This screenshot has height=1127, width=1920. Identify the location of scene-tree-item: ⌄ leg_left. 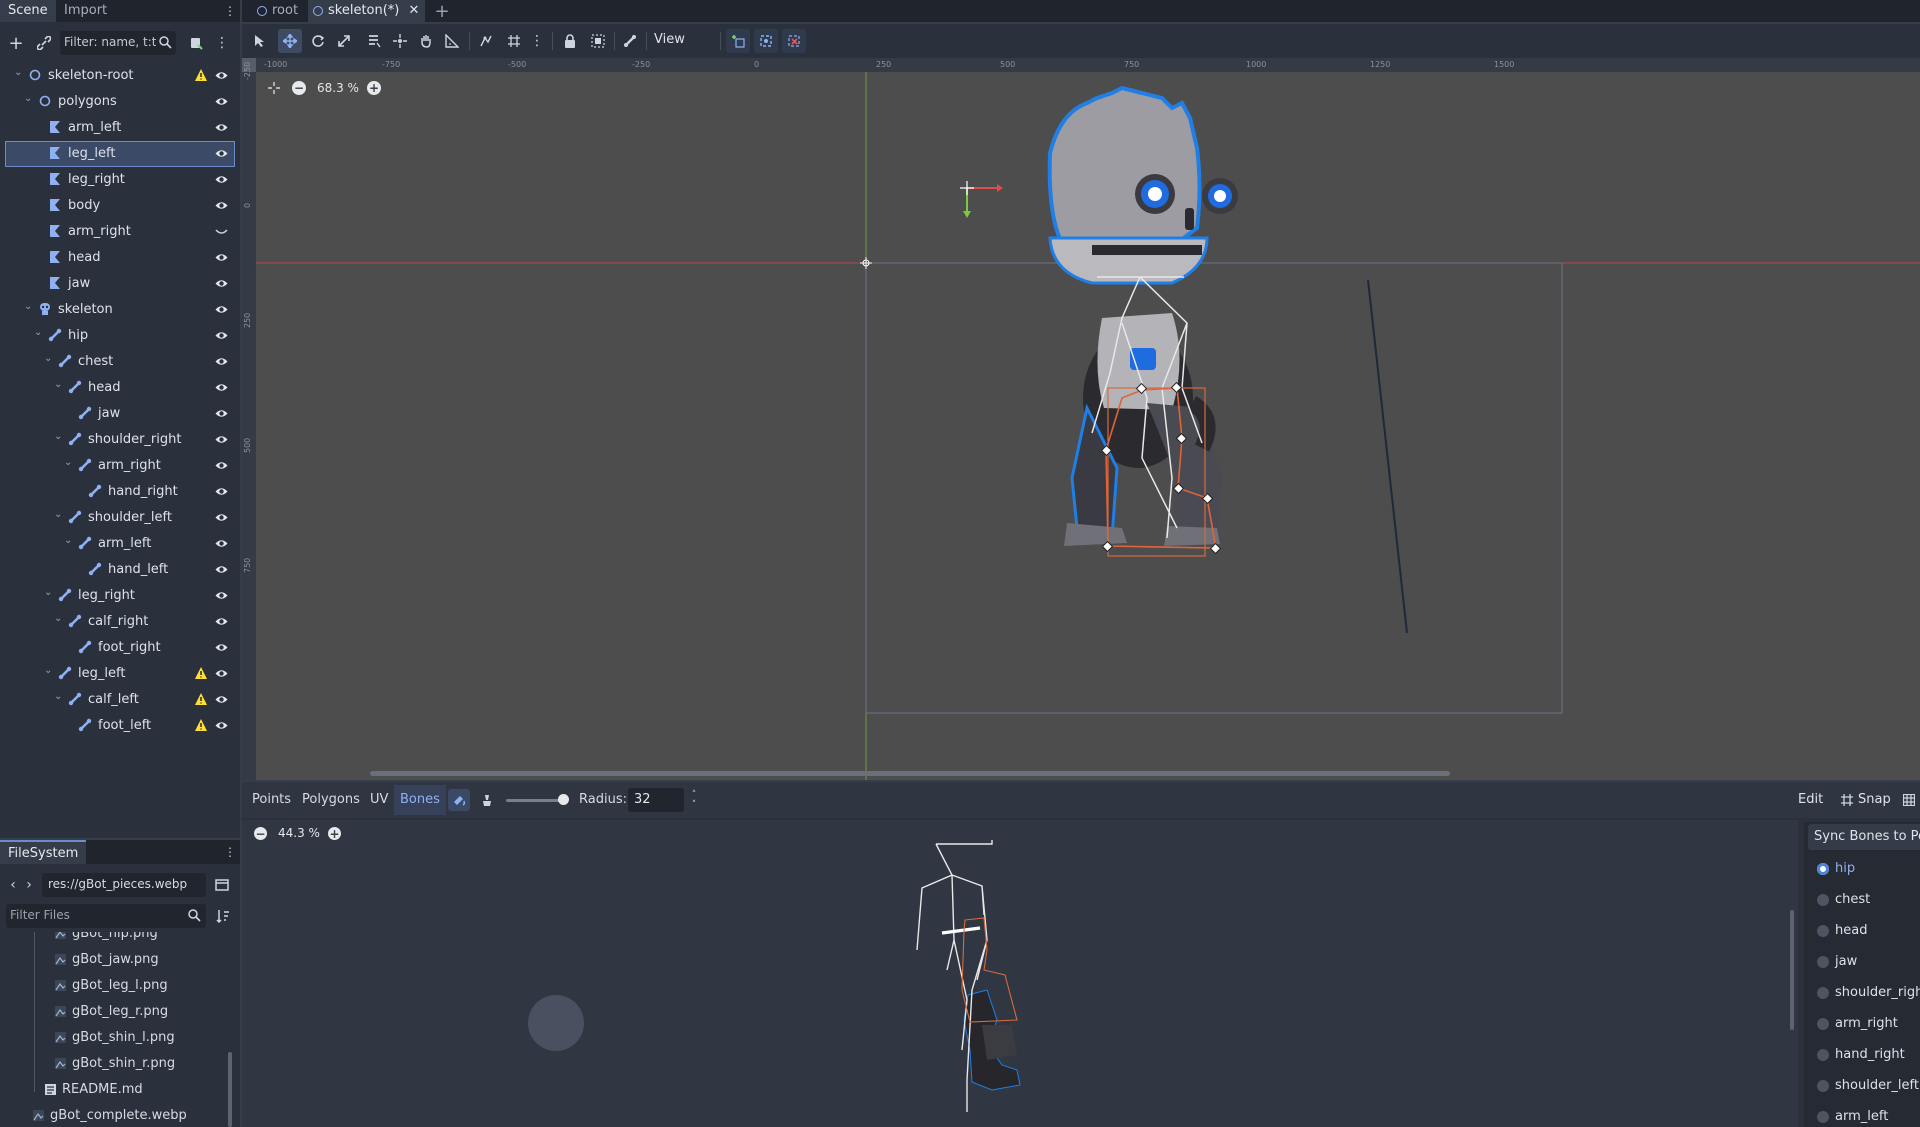
(120, 674).